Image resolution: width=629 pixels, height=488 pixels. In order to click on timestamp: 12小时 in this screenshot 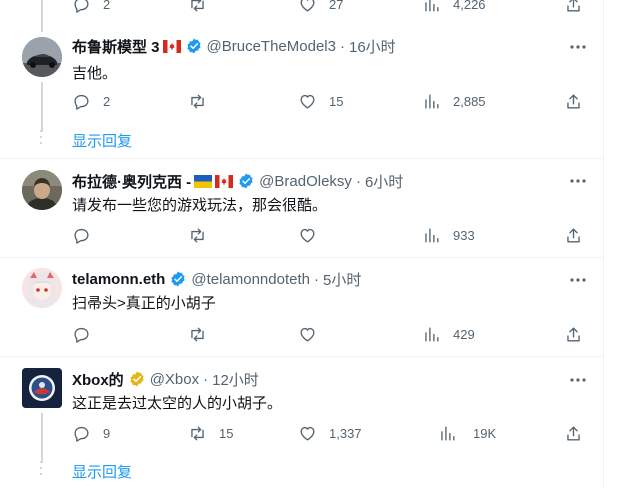, I will do `click(235, 379)`.